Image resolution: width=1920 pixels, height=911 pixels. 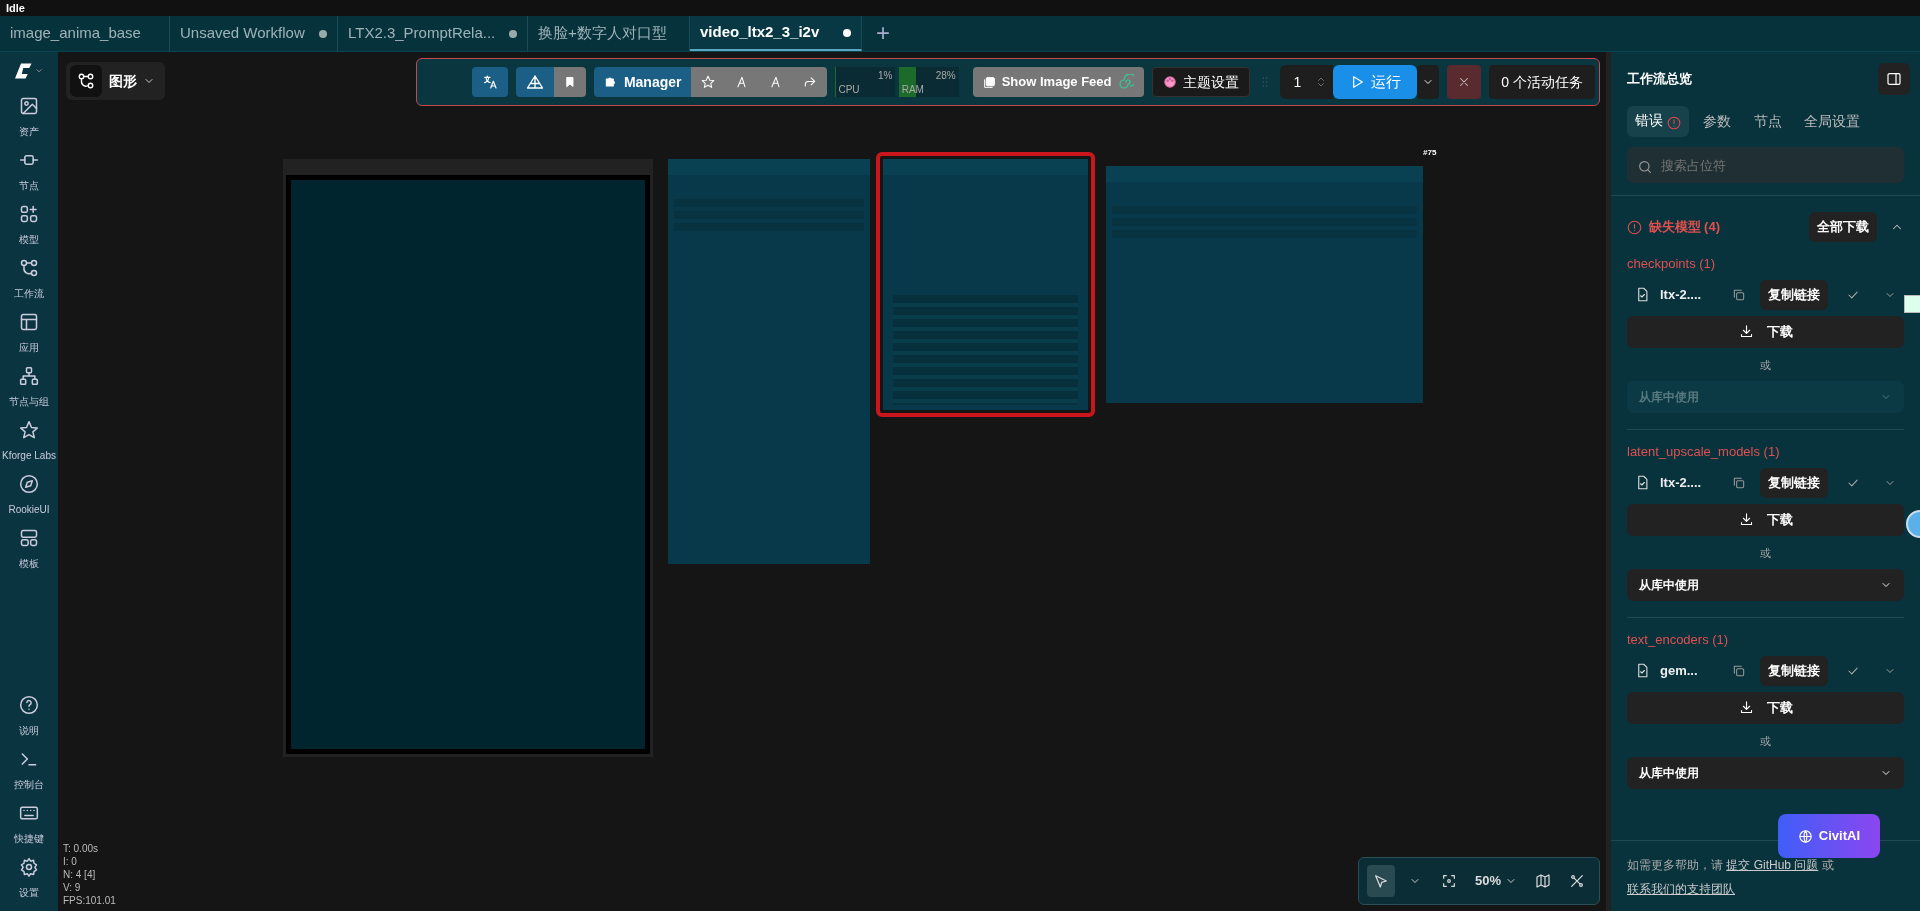 What do you see at coordinates (1306, 82) in the screenshot?
I see `batch-count-field: 1` at bounding box center [1306, 82].